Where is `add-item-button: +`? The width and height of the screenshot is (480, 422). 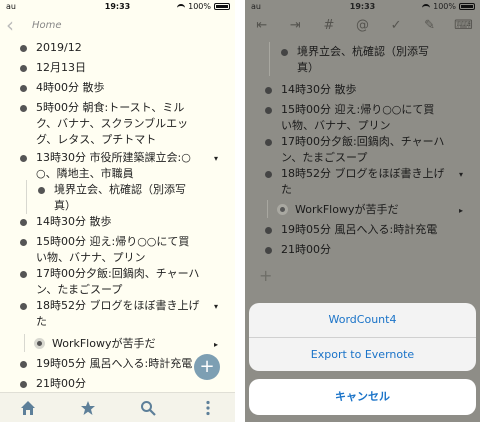 add-item-button: + is located at coordinates (207, 367).